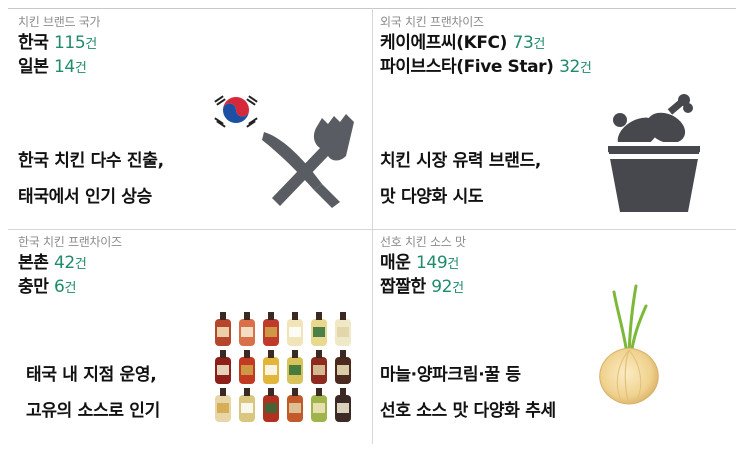  What do you see at coordinates (450, 375) in the screenshot?
I see `description-line: 마늘·양파크림·꿀 등` at bounding box center [450, 375].